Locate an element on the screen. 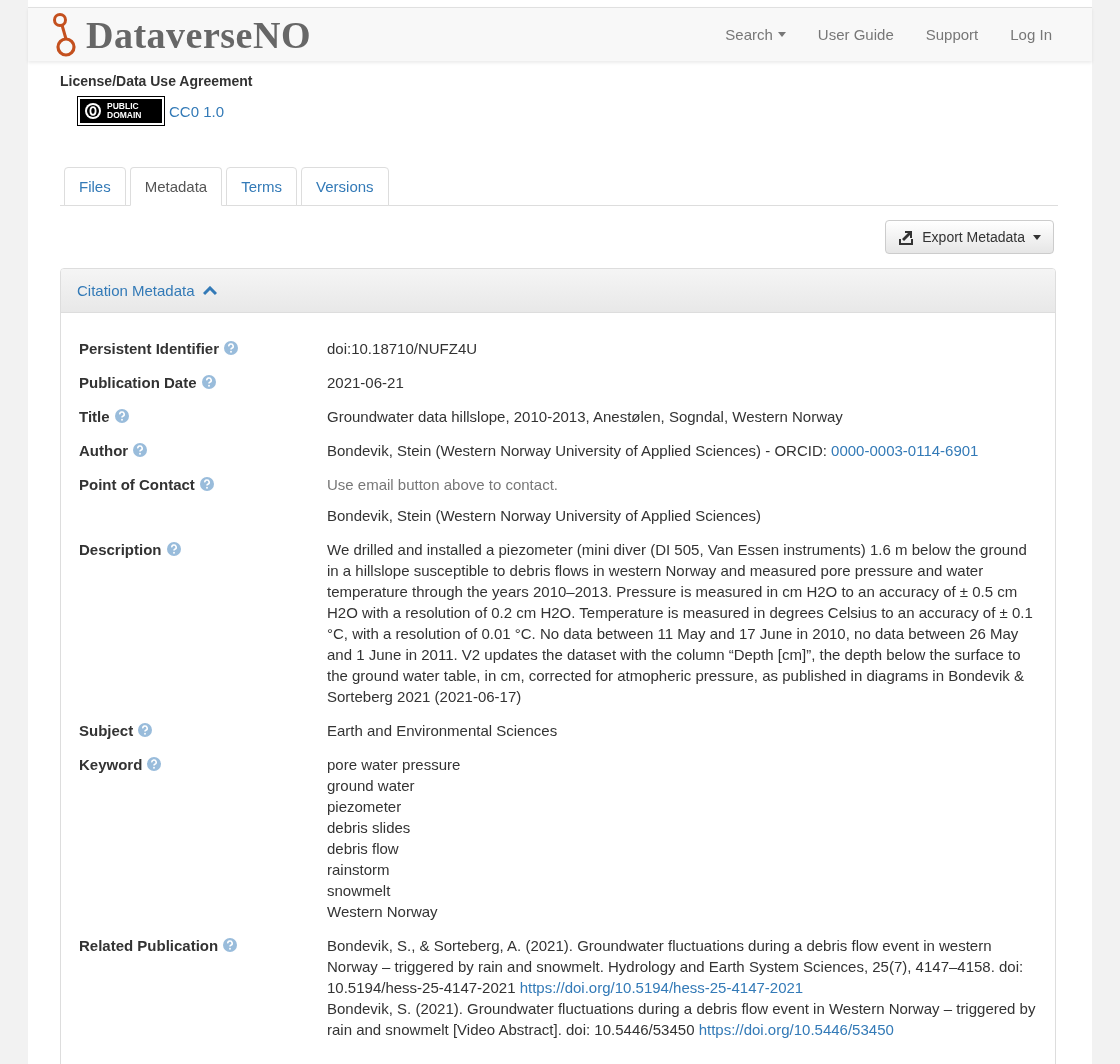 The width and height of the screenshot is (1120, 1064). field-value: Earth and Environmental Sciences is located at coordinates (443, 731).